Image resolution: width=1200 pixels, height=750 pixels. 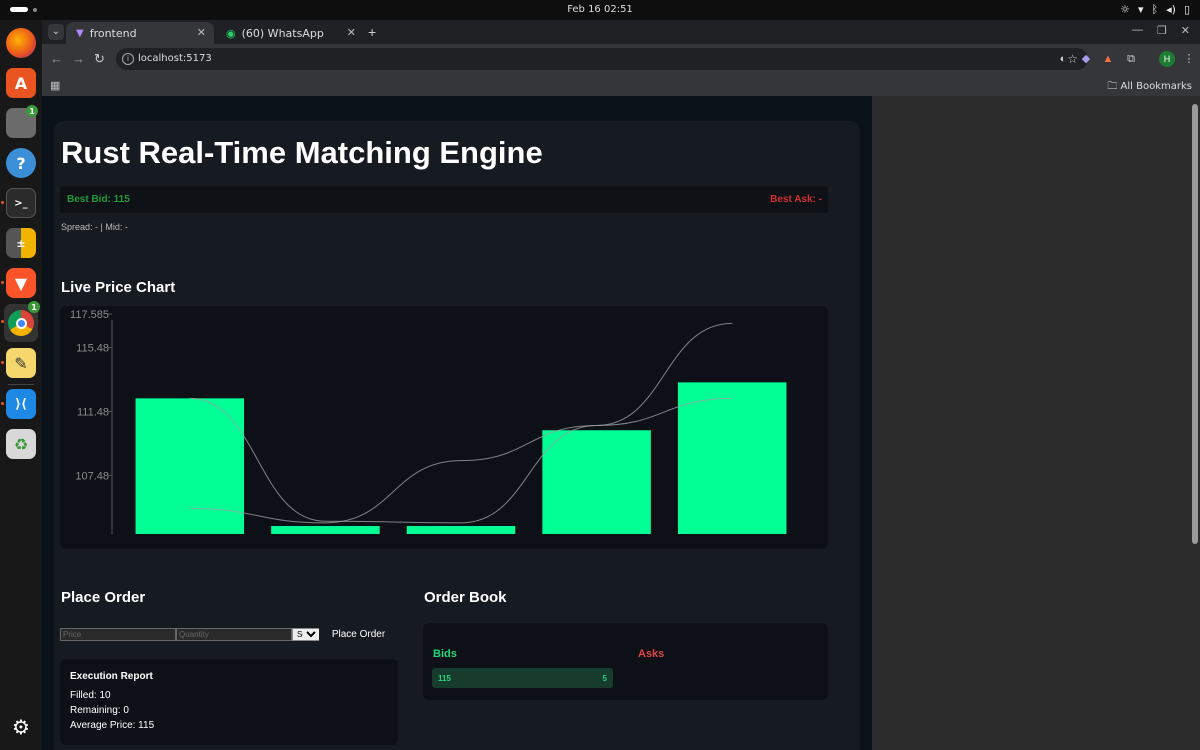 I want to click on tab-label: (60) WhatsApp, so click(x=282, y=33).